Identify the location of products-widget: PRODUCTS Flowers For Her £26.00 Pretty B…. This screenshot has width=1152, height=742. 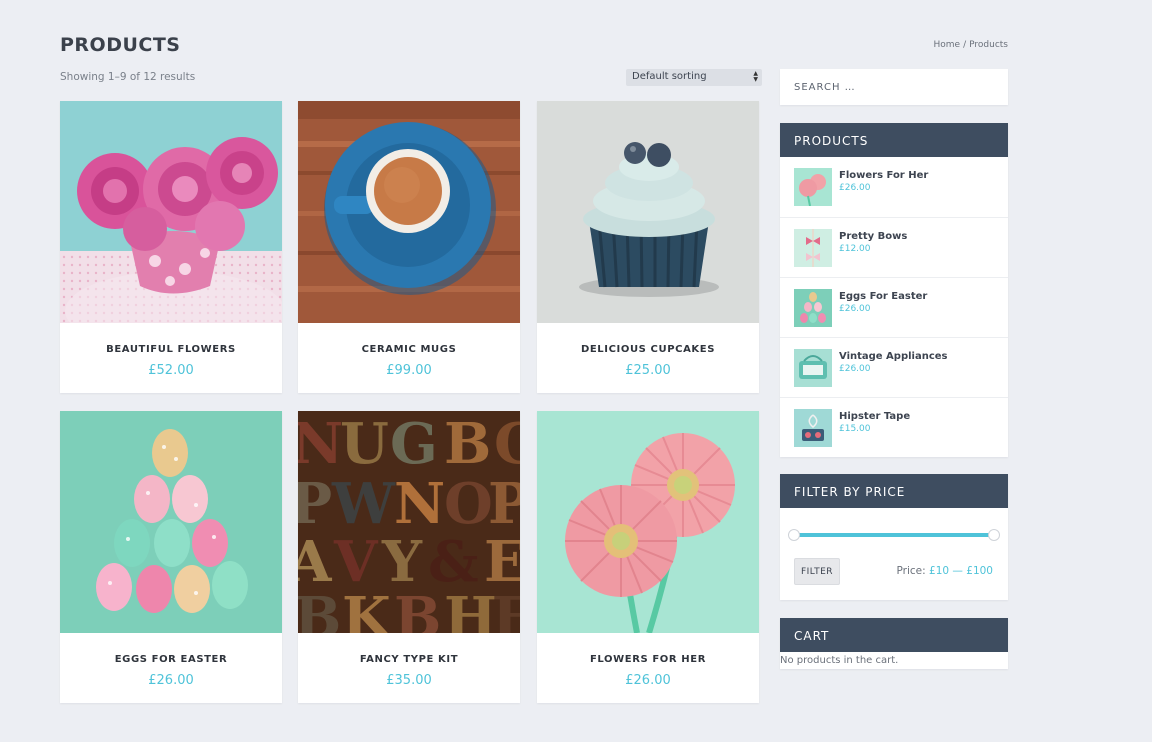
(894, 290).